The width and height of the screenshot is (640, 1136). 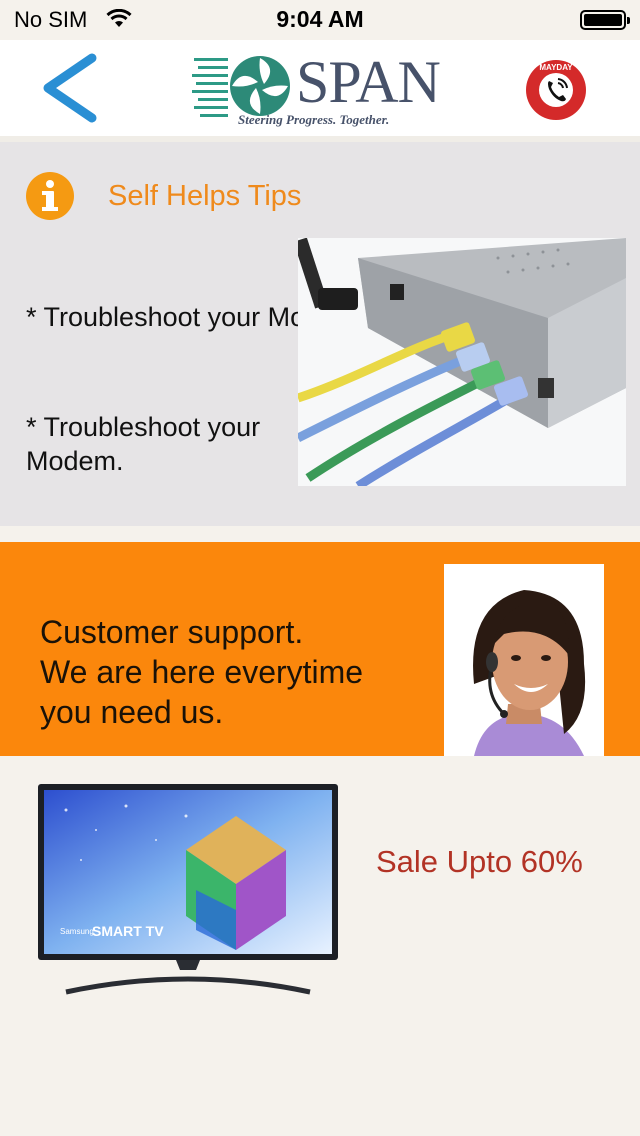 I want to click on logo-wordmark: SPAN, so click(x=368, y=82).